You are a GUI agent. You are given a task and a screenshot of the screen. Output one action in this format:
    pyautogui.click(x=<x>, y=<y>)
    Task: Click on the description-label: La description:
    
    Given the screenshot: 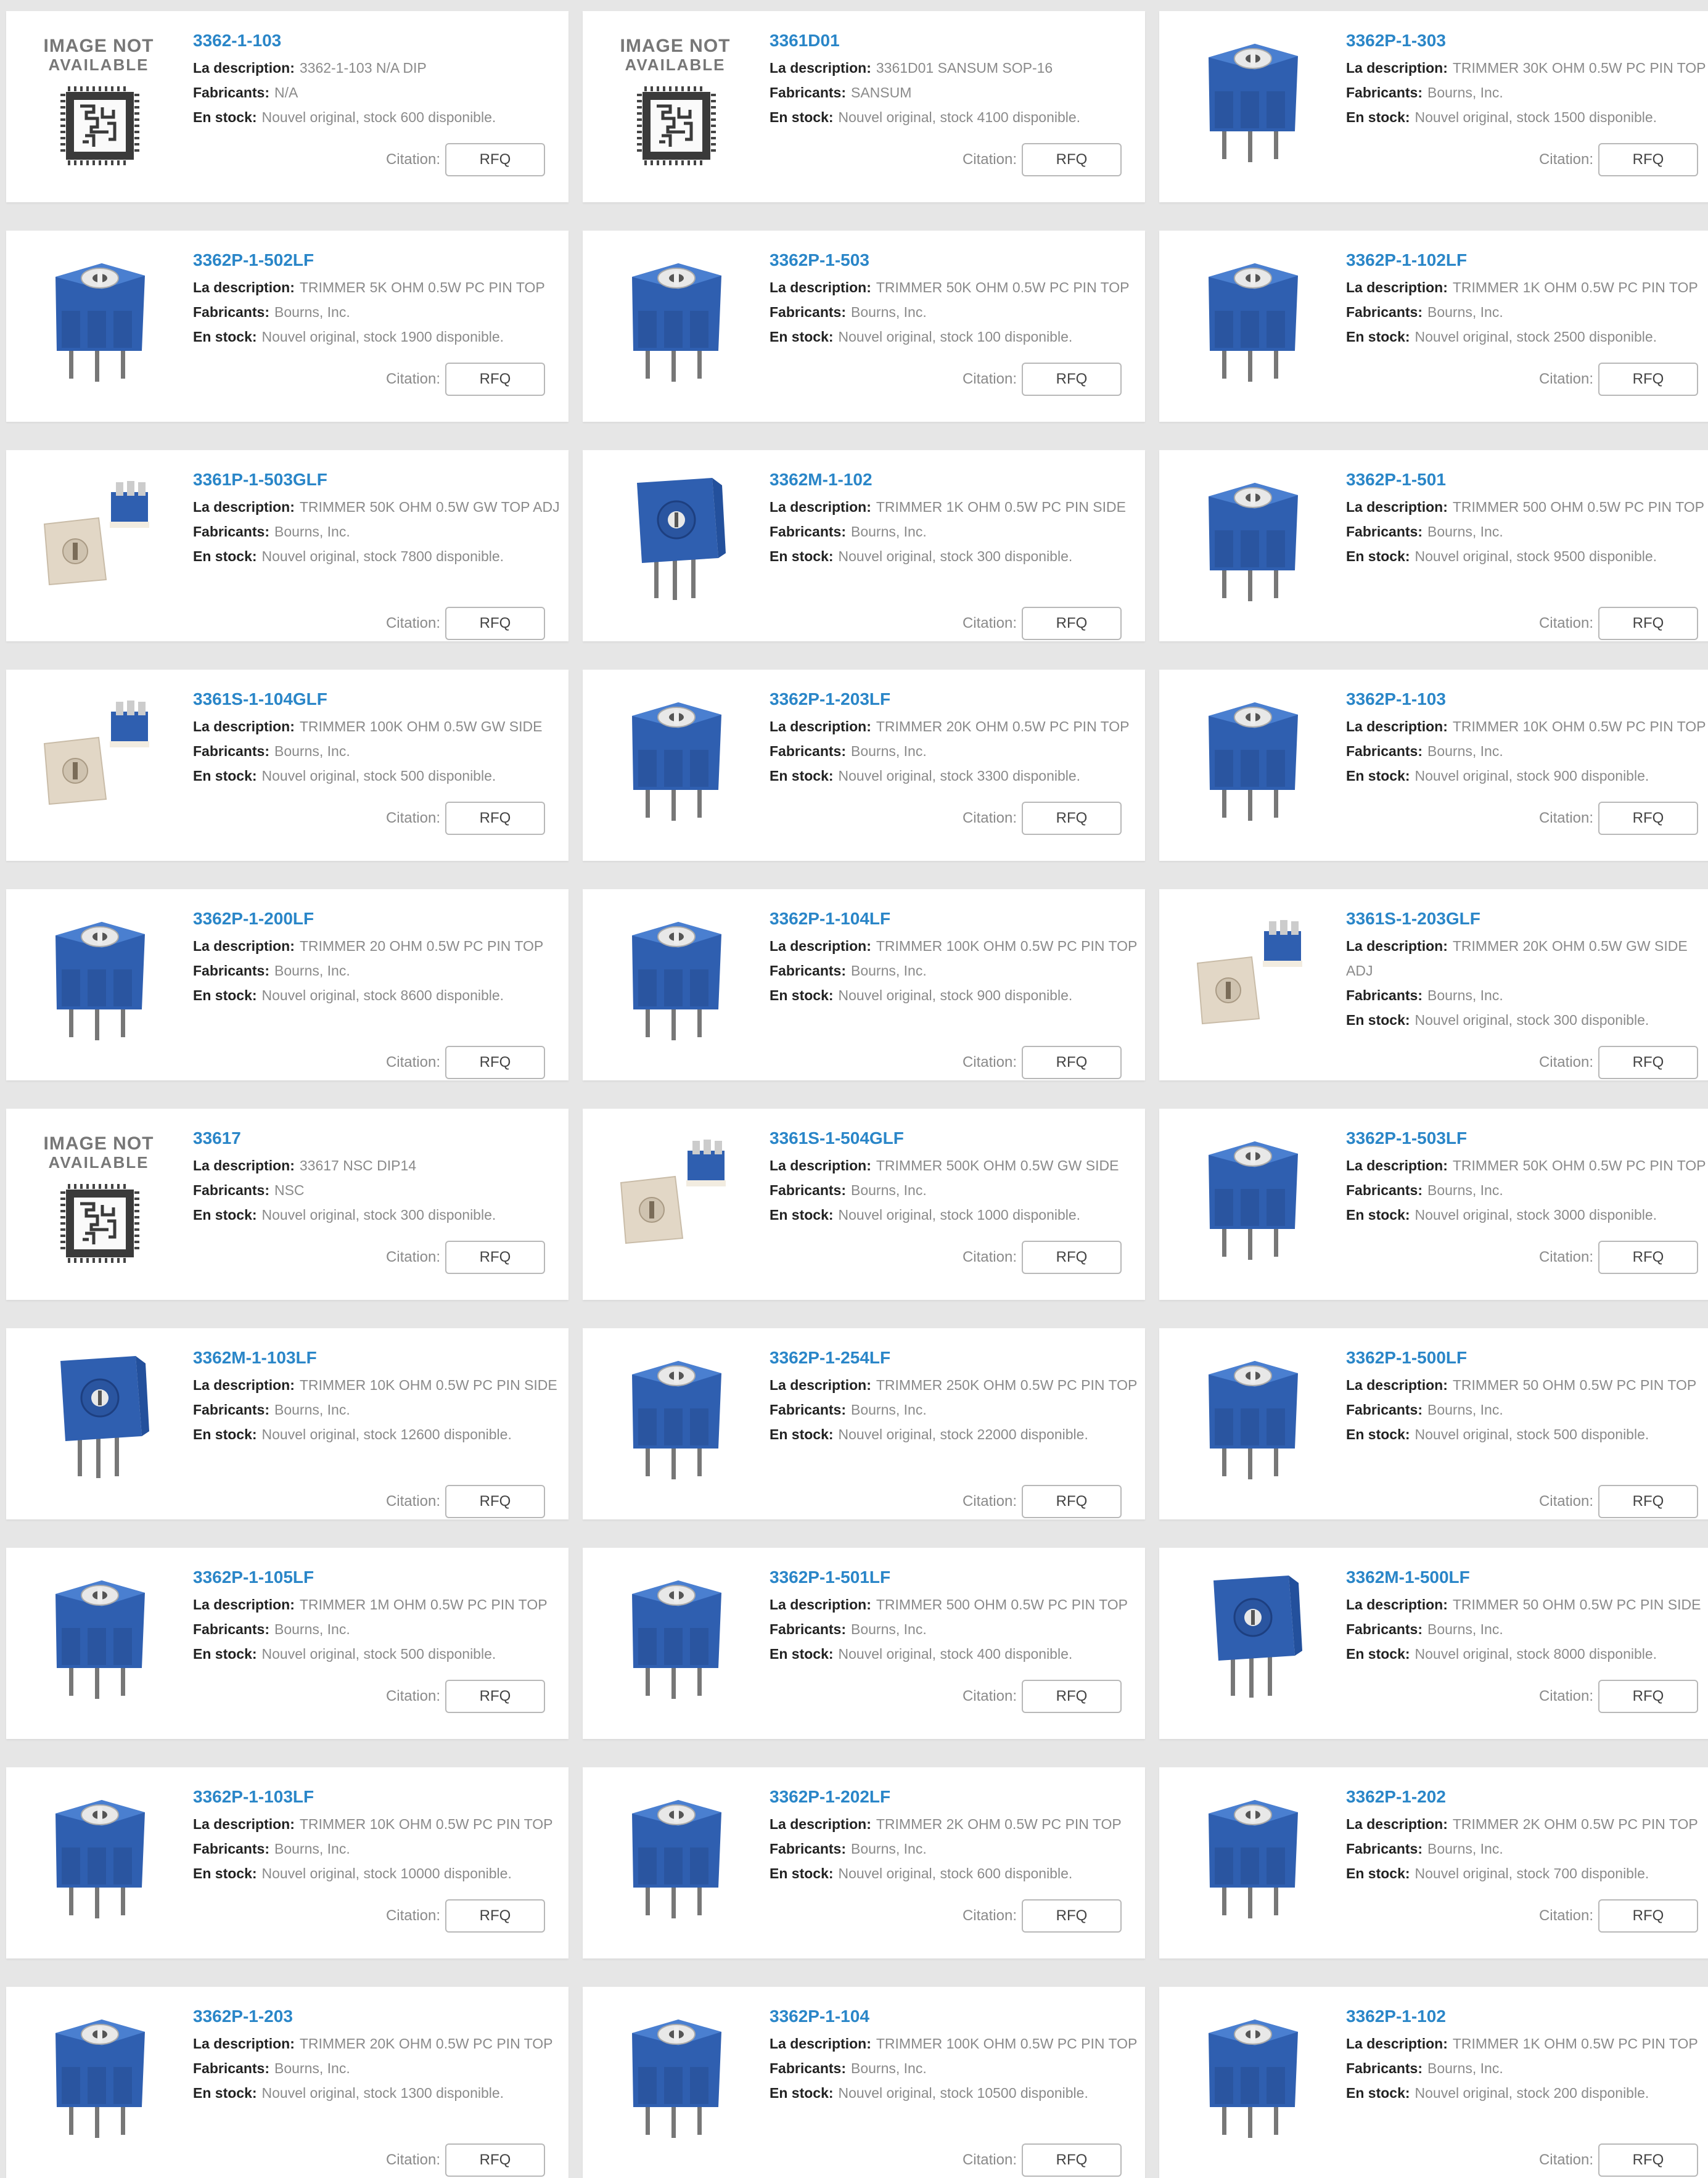 What is the action you would take?
    pyautogui.click(x=244, y=507)
    